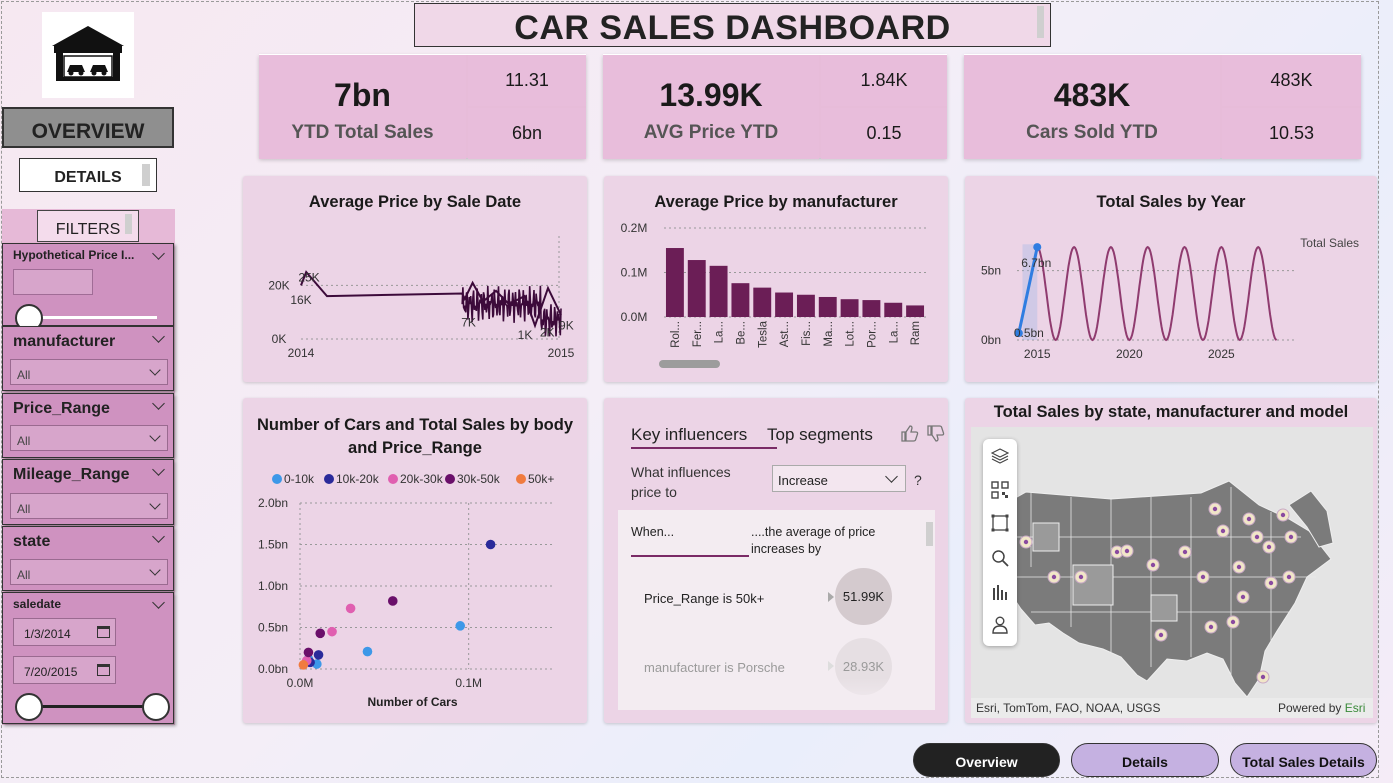 This screenshot has width=1393, height=783. What do you see at coordinates (1000, 625) in the screenshot?
I see `user-icon` at bounding box center [1000, 625].